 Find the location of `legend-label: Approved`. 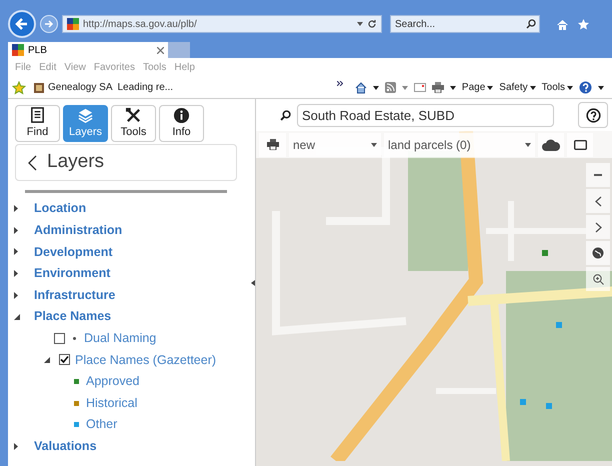

legend-label: Approved is located at coordinates (113, 381).